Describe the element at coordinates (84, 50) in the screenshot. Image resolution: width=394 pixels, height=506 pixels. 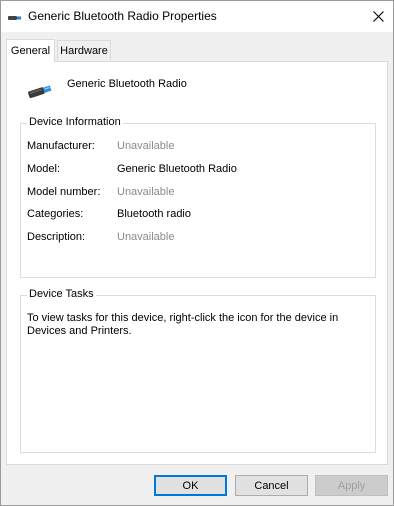
I see `tab-hardware: Hardware` at that location.